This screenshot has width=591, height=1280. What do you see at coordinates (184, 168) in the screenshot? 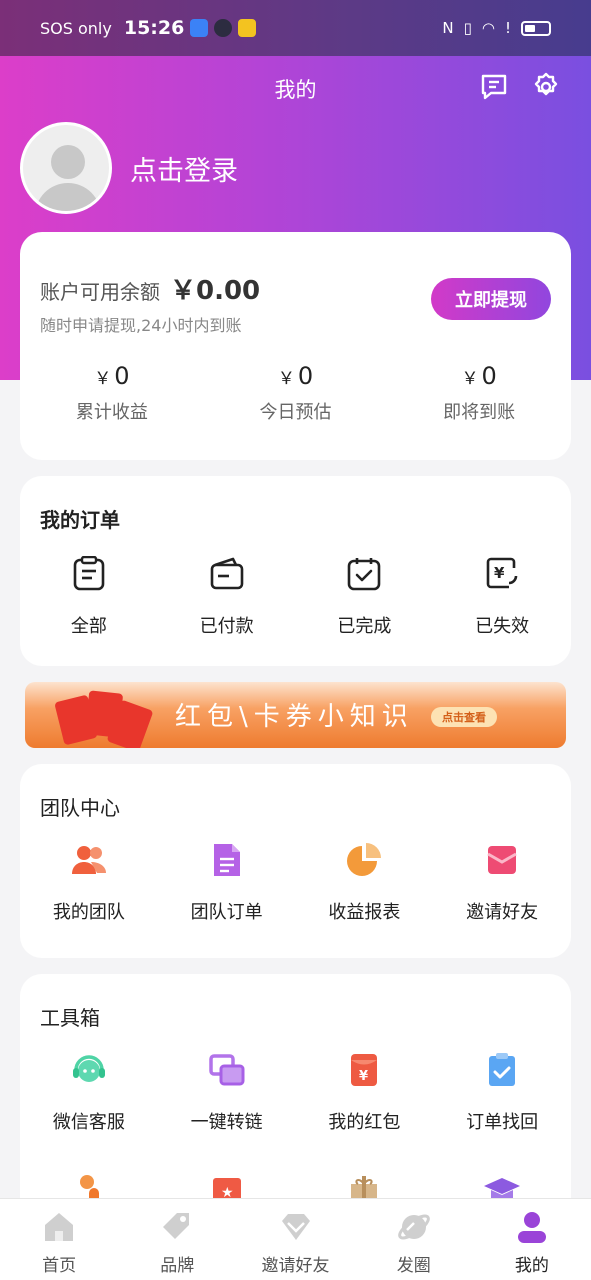
I see `login-link: 点击登录` at bounding box center [184, 168].